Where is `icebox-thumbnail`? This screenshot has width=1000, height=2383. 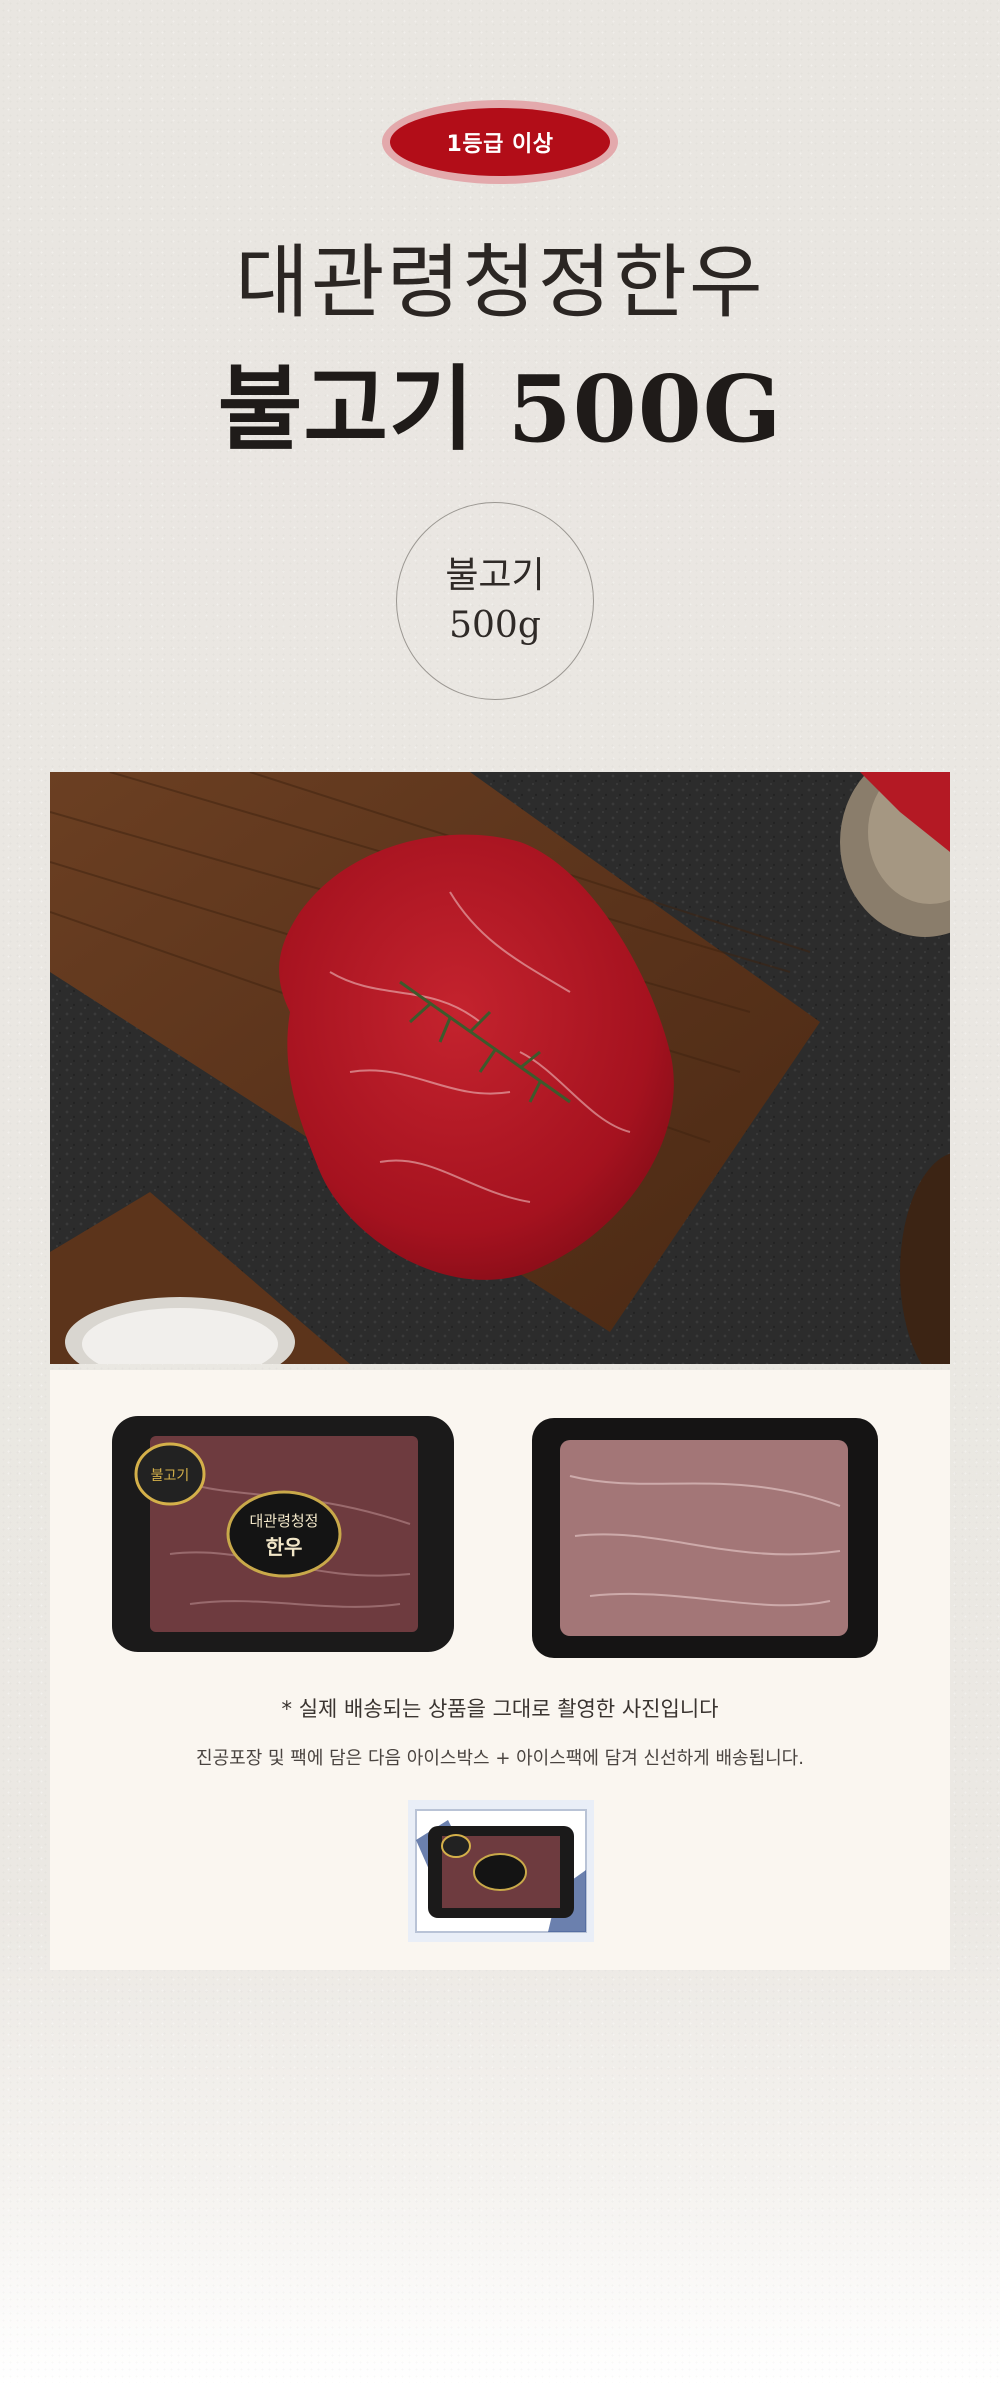
icebox-thumbnail is located at coordinates (501, 1871).